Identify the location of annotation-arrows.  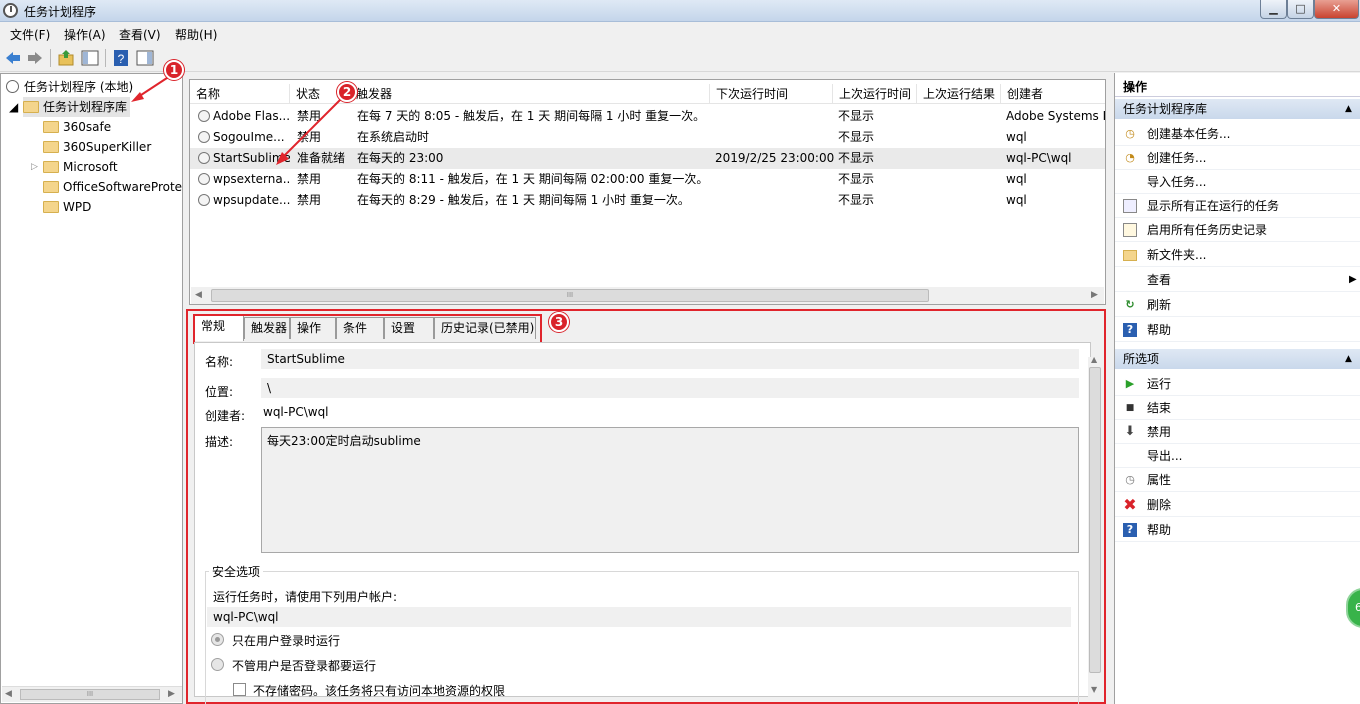
(236, 120).